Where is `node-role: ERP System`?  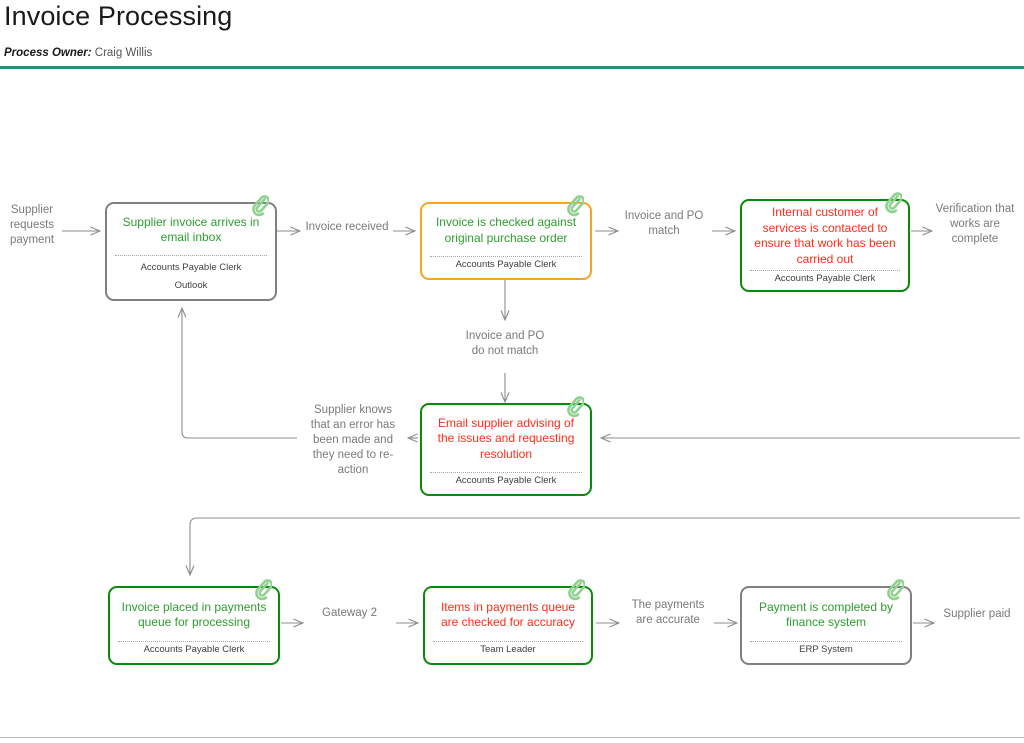 node-role: ERP System is located at coordinates (826, 649).